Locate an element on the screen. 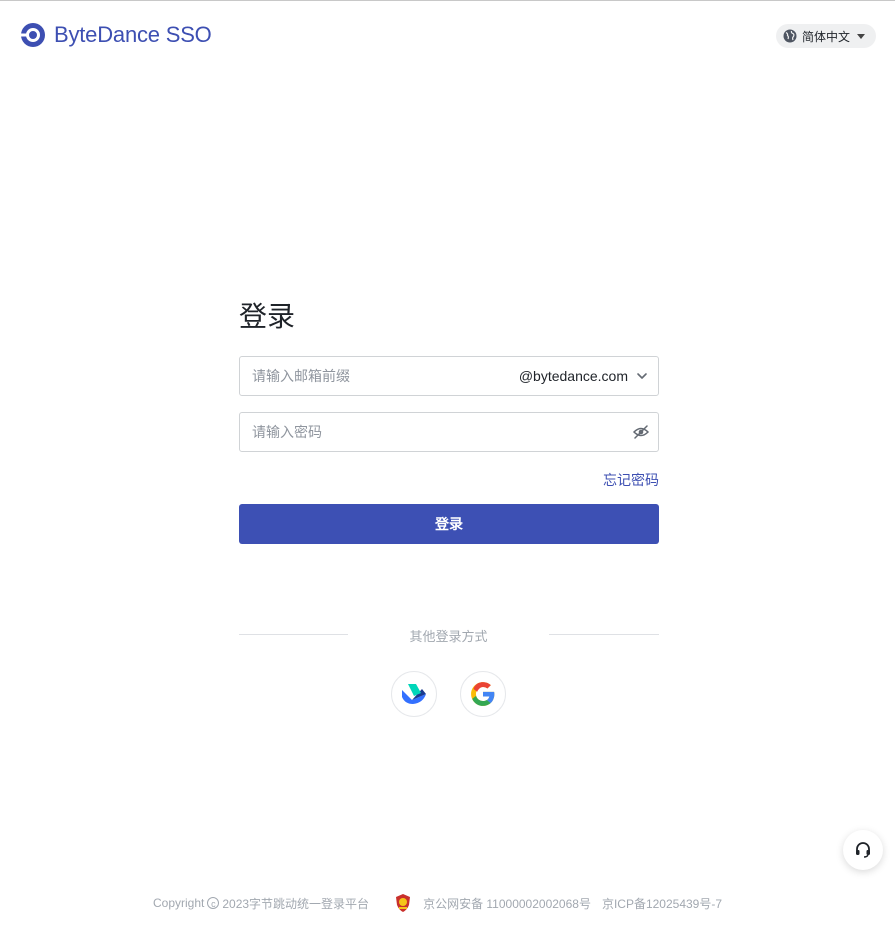 The height and width of the screenshot is (932, 895). language-switcher: 简体中文 is located at coordinates (826, 36).